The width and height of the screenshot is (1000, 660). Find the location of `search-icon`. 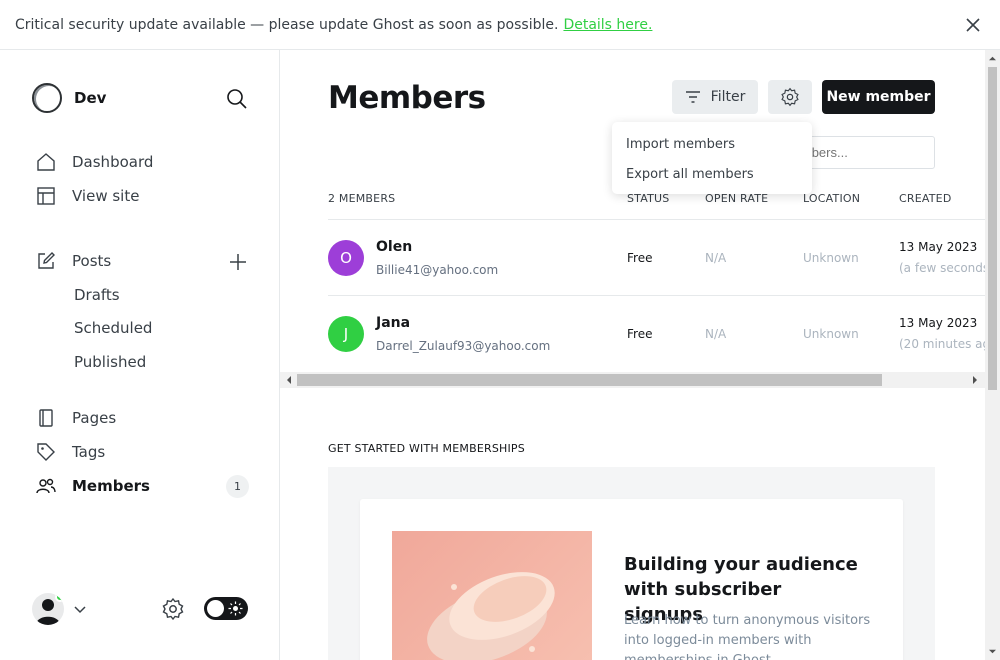

search-icon is located at coordinates (237, 99).